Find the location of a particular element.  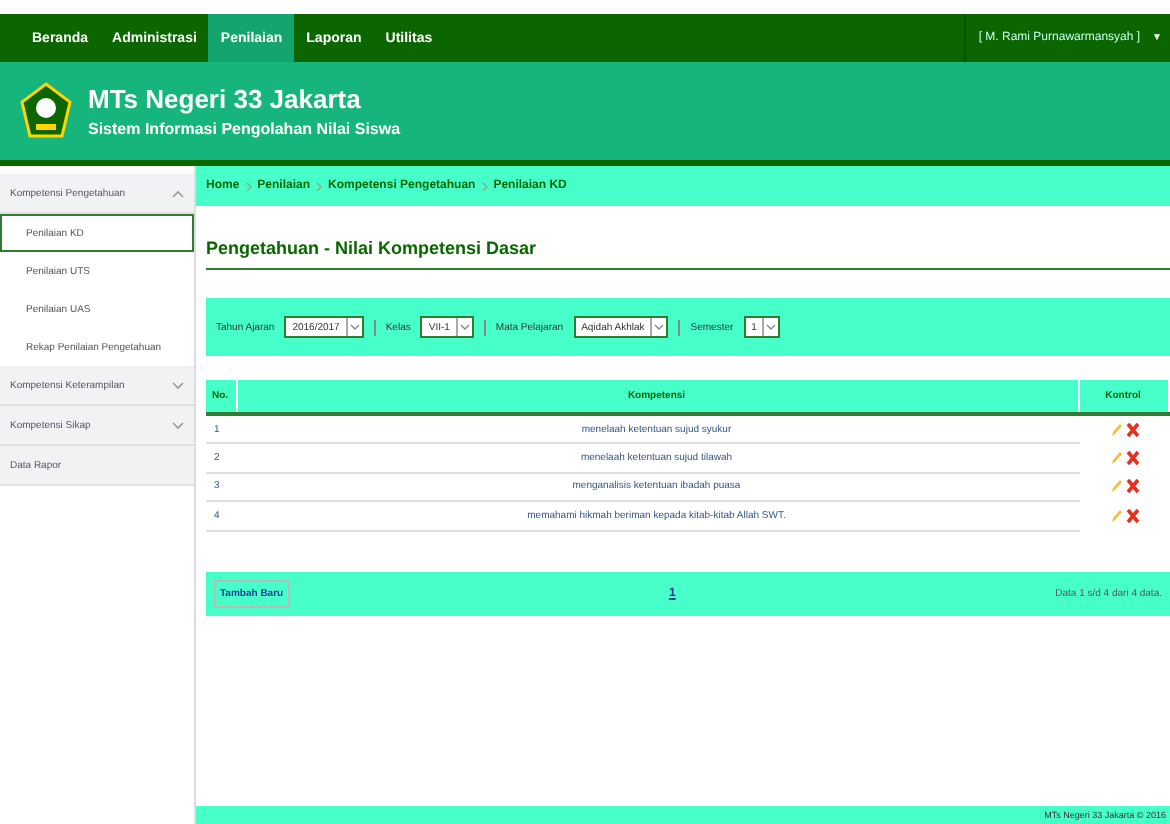

site-title: MTs Negeri 33 Jakarta is located at coordinates (225, 99).